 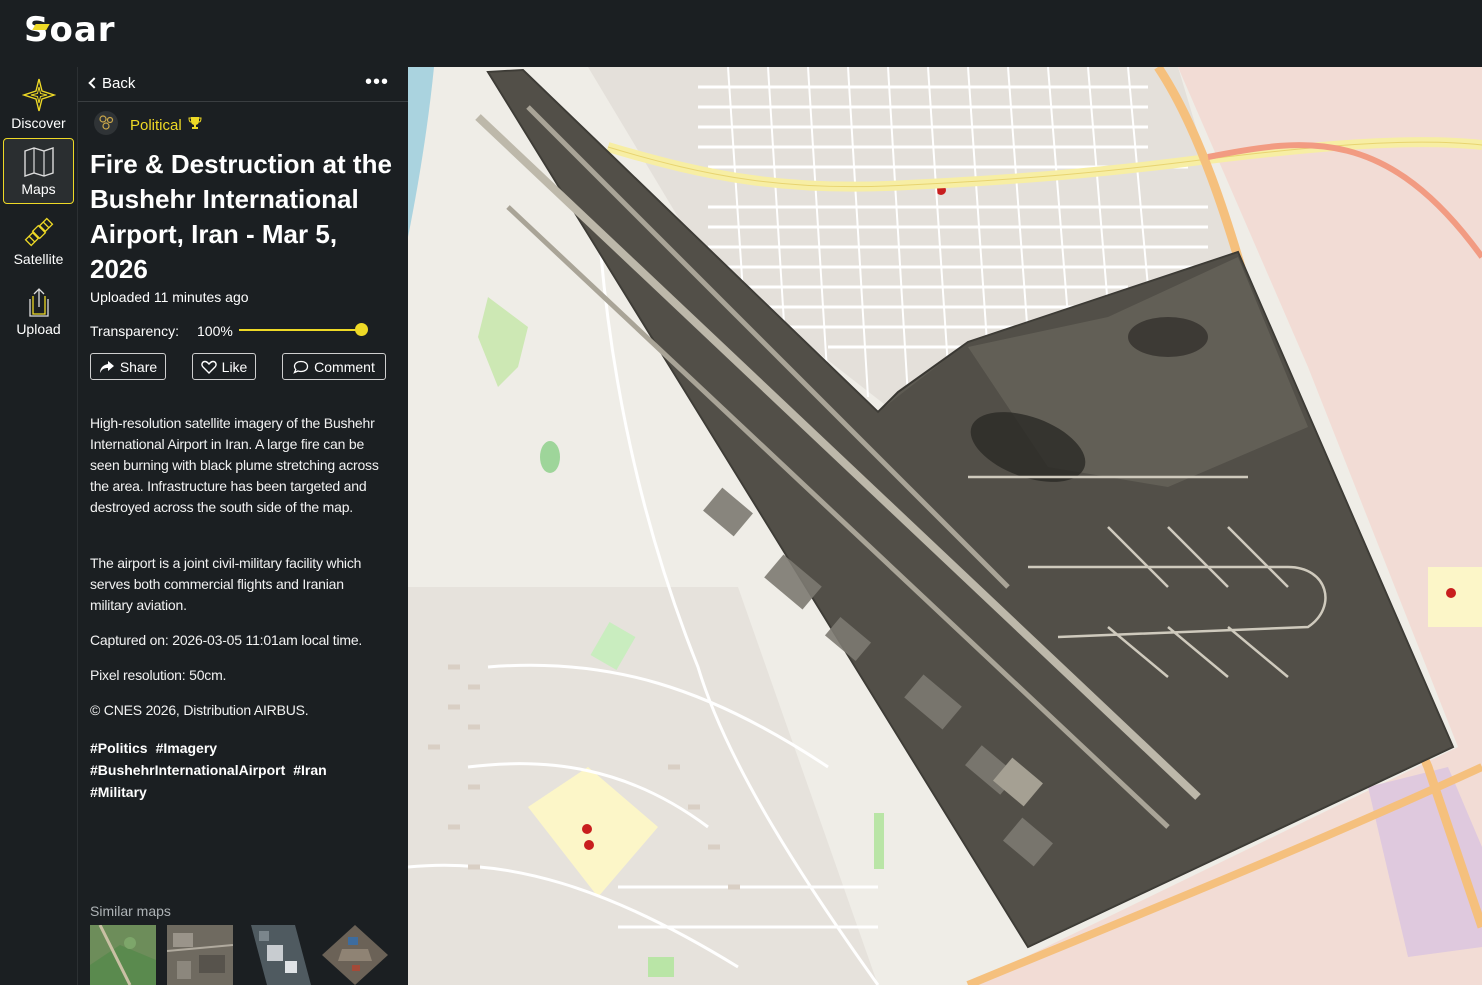 I want to click on transparency-value: 100%, so click(x=215, y=331).